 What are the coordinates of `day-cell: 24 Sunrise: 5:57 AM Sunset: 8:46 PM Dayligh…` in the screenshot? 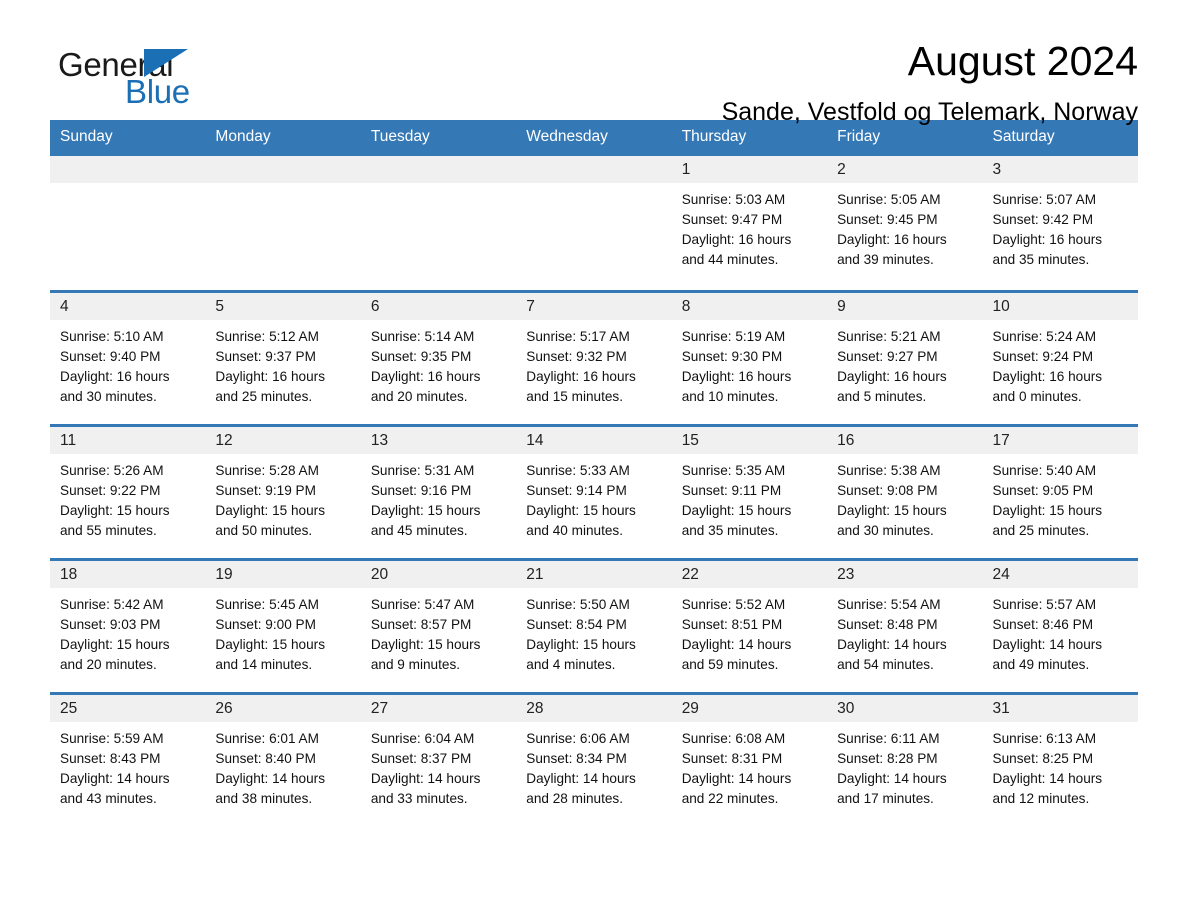 It's located at (1060, 626).